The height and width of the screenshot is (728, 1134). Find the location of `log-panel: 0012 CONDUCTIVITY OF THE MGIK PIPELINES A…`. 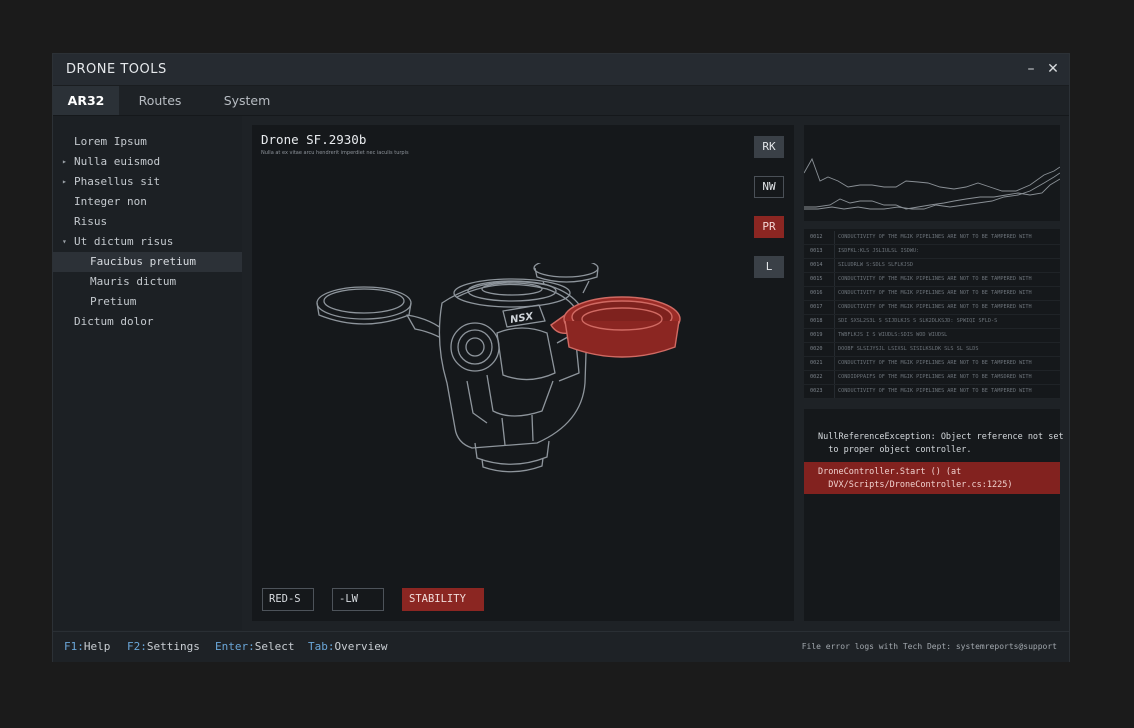

log-panel: 0012 CONDUCTIVITY OF THE MGIK PIPELINES A… is located at coordinates (932, 314).